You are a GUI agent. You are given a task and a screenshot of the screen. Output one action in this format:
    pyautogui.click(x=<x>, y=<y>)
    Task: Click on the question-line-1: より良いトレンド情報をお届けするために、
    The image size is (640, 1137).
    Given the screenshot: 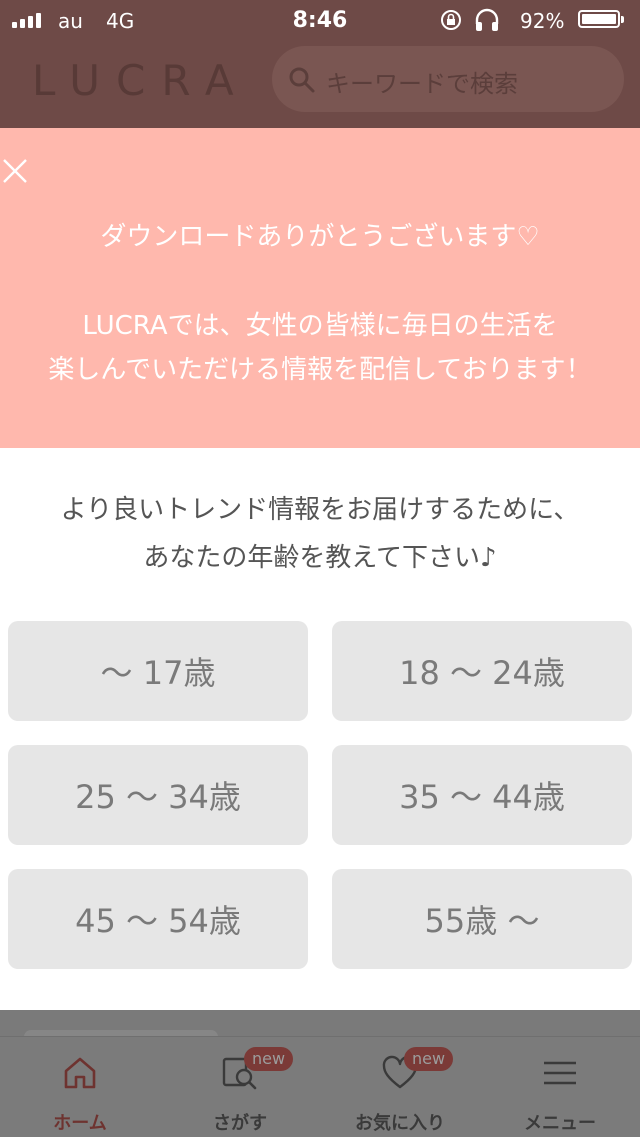 What is the action you would take?
    pyautogui.click(x=320, y=510)
    